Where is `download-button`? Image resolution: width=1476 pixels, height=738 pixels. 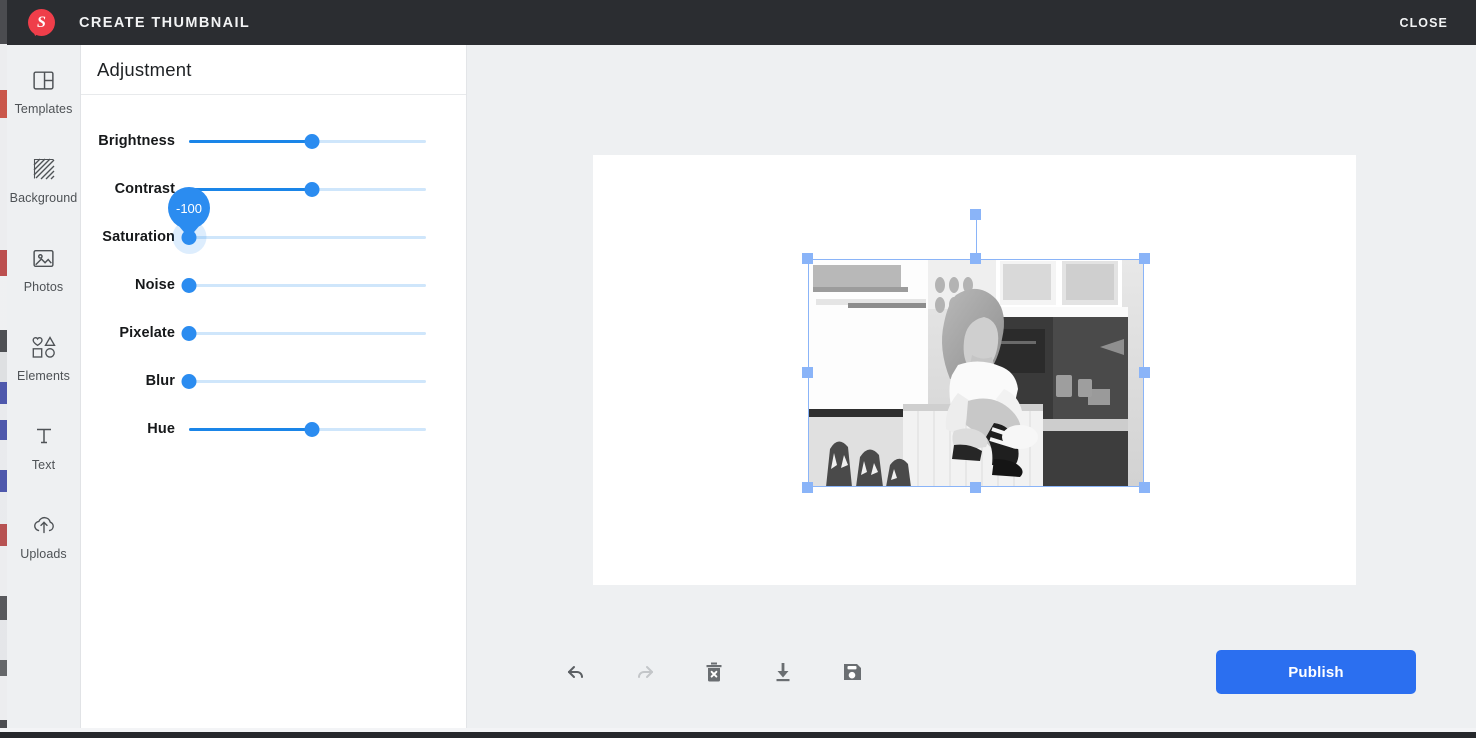
download-button is located at coordinates (783, 672).